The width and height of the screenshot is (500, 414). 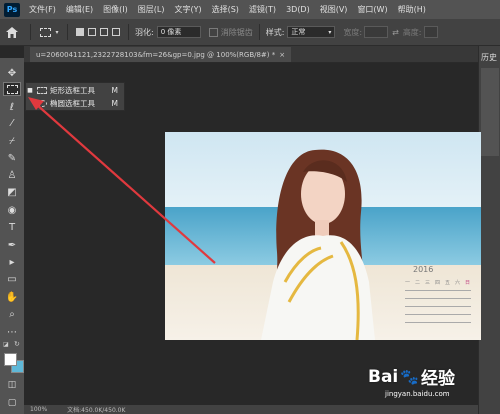 I want to click on status-bar: 100% 文档:450.0K/450.0K, so click(x=251, y=409).